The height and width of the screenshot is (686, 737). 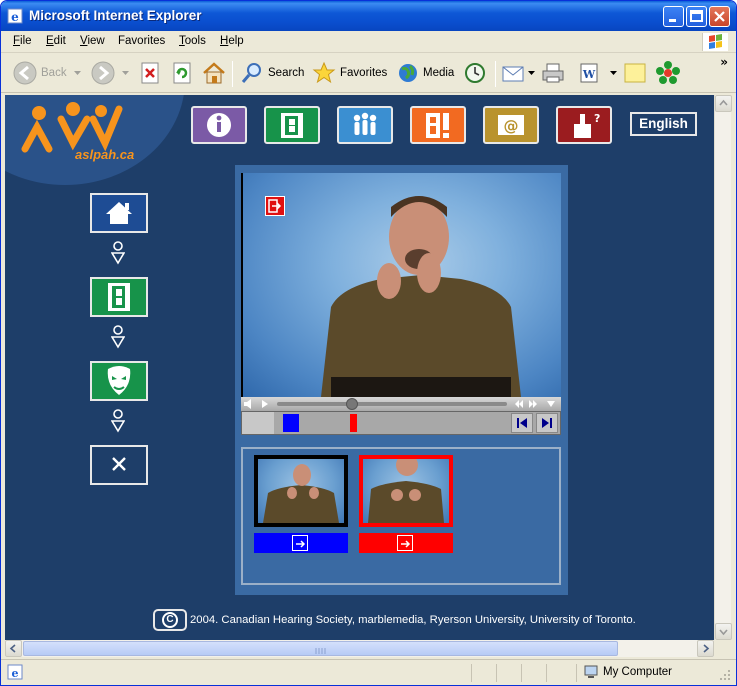 I want to click on computer-icon, so click(x=591, y=671).